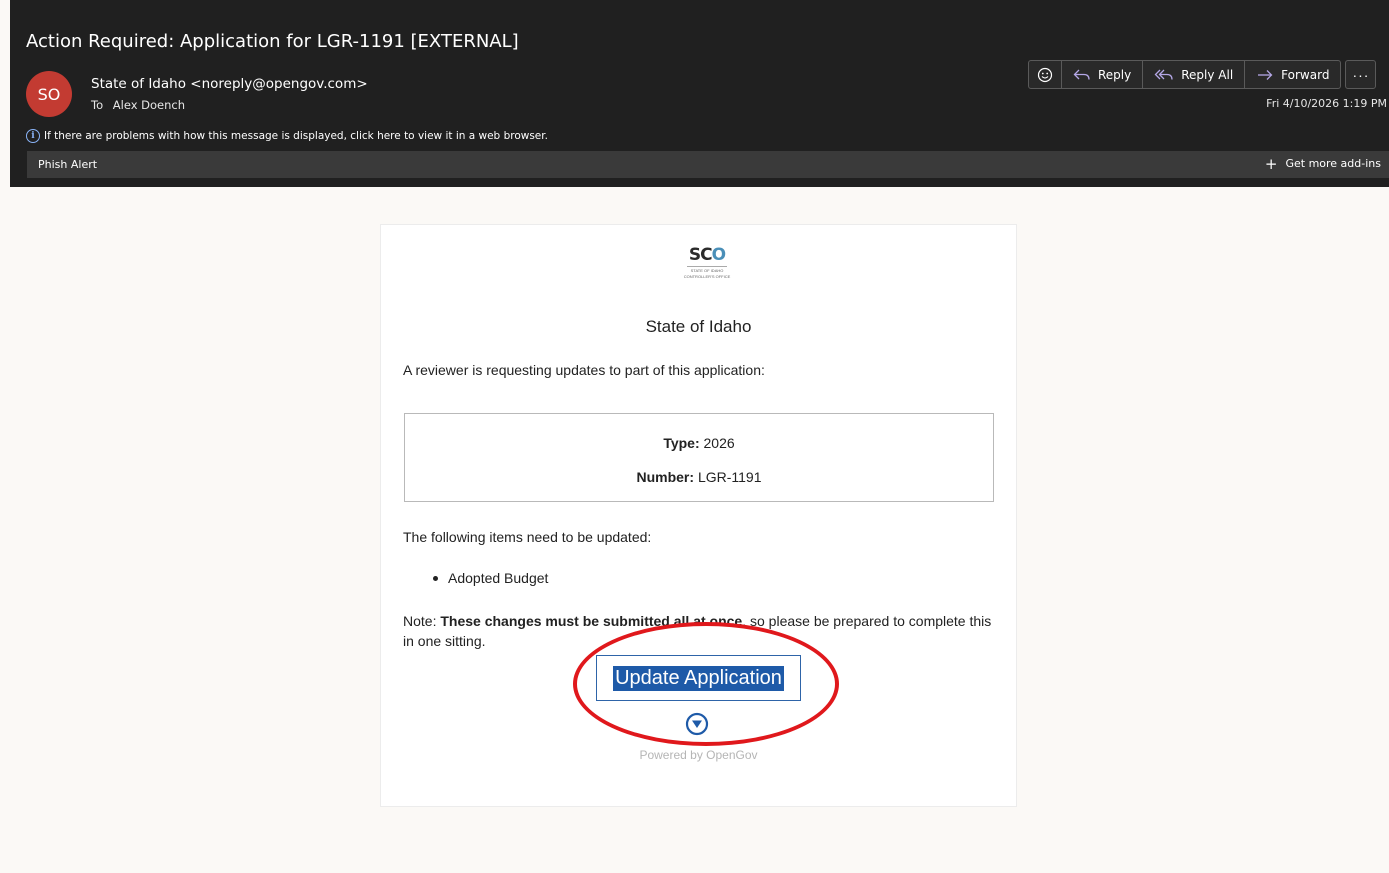 The image size is (1389, 873). I want to click on update-application-button: Update Application, so click(698, 678).